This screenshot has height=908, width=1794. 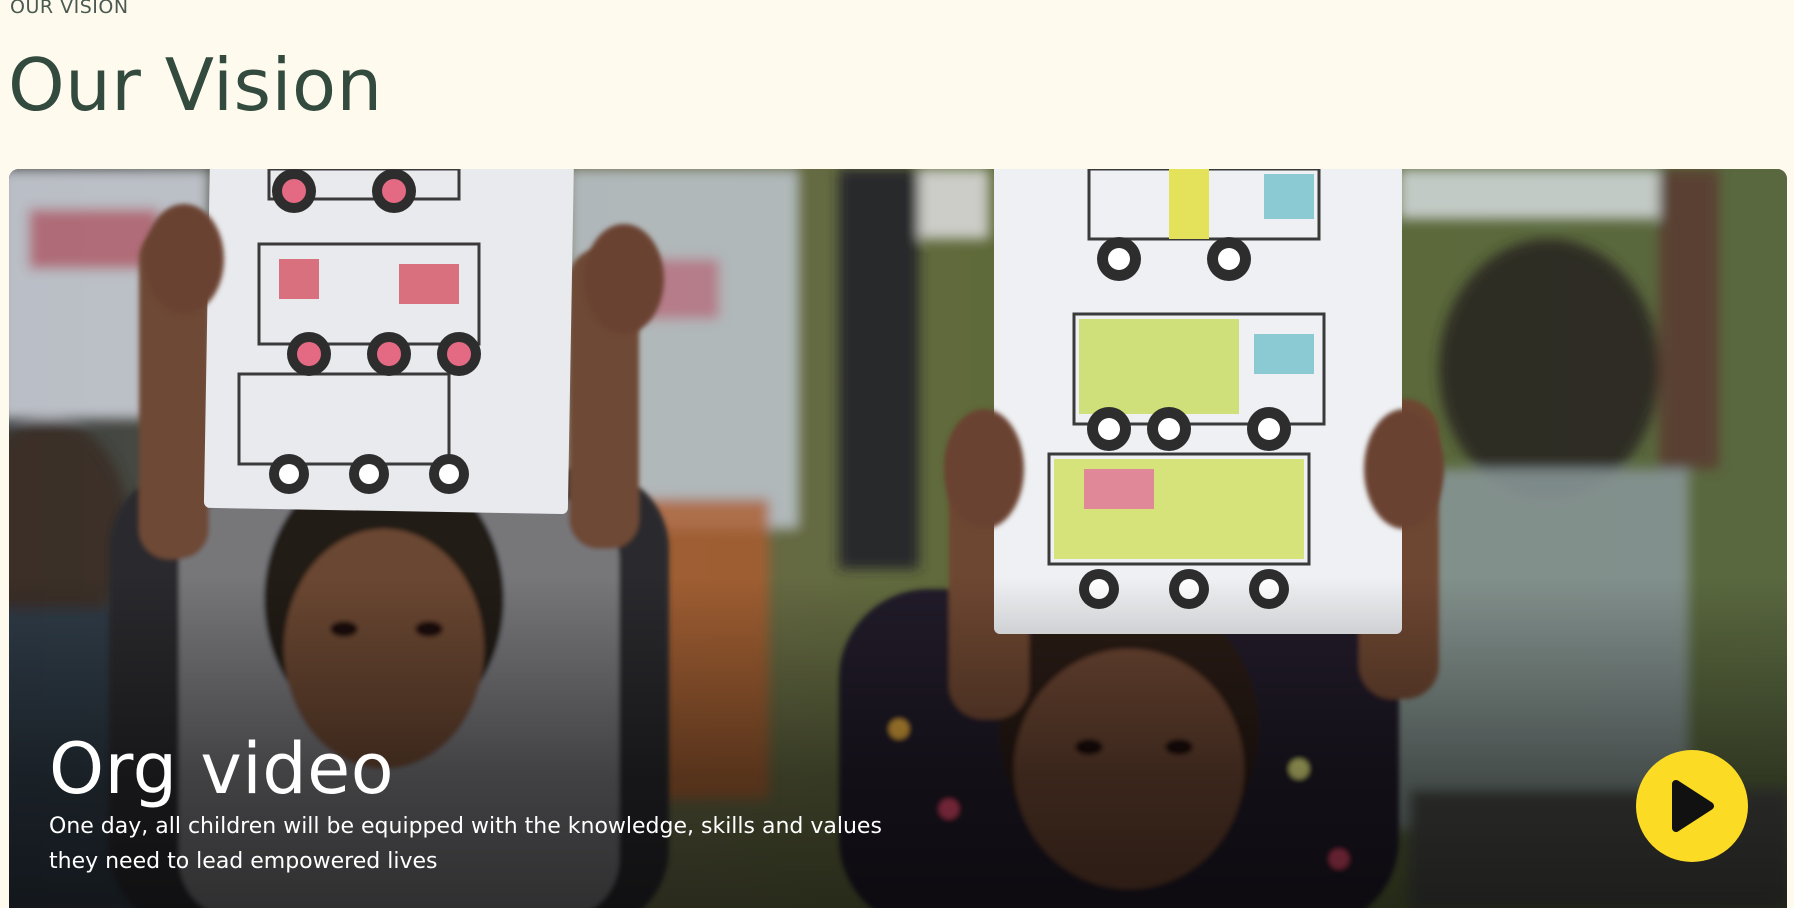 I want to click on section-eyebrow: OUR VISION, so click(x=69, y=9).